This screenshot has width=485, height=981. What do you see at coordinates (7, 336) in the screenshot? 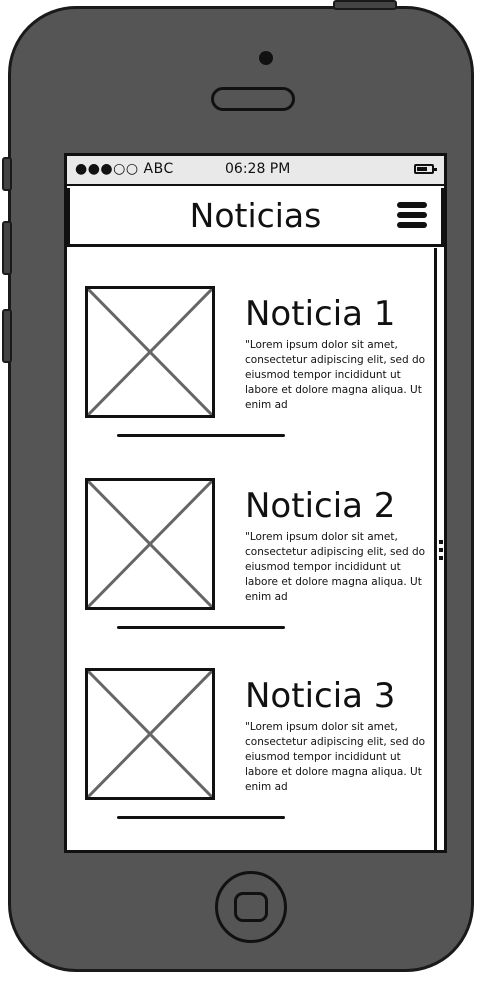
I see `volume-down-button` at bounding box center [7, 336].